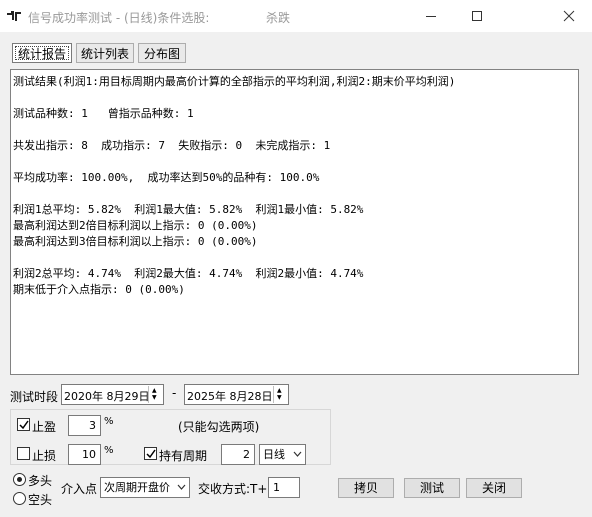 This screenshot has height=517, width=592. I want to click on hold-period-unit-select: 日线, so click(282, 454).